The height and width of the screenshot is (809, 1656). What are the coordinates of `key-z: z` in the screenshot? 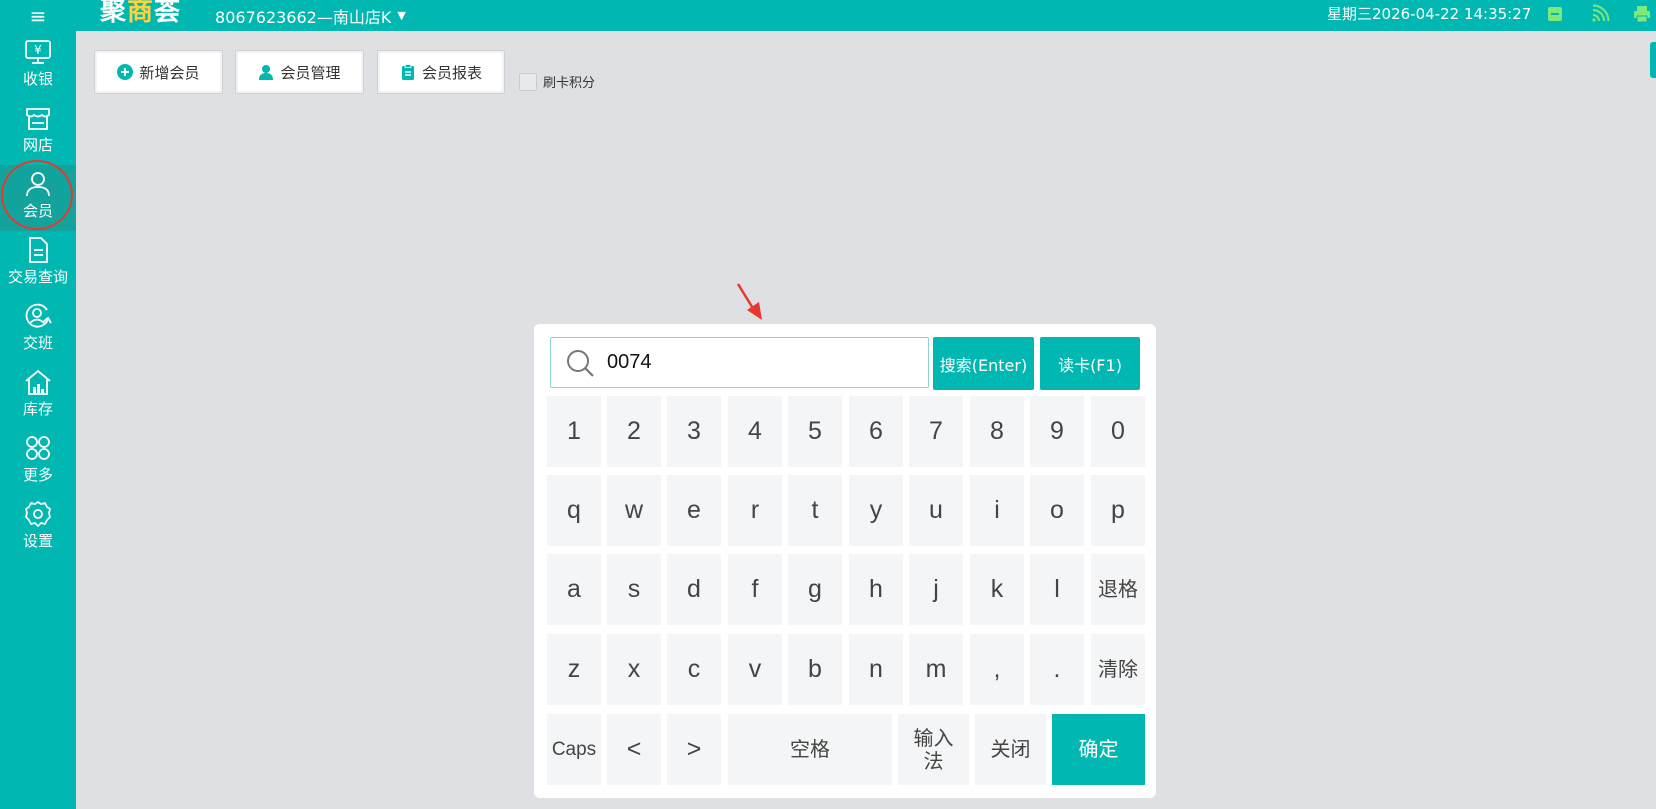 It's located at (574, 669).